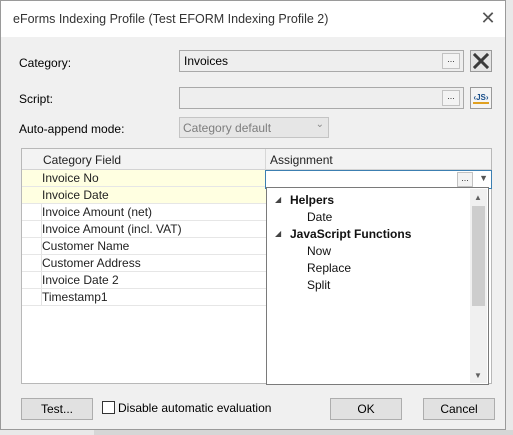  Describe the element at coordinates (112, 229) in the screenshot. I see `category-field-cell: Invoice Amount (incl. VAT)` at that location.